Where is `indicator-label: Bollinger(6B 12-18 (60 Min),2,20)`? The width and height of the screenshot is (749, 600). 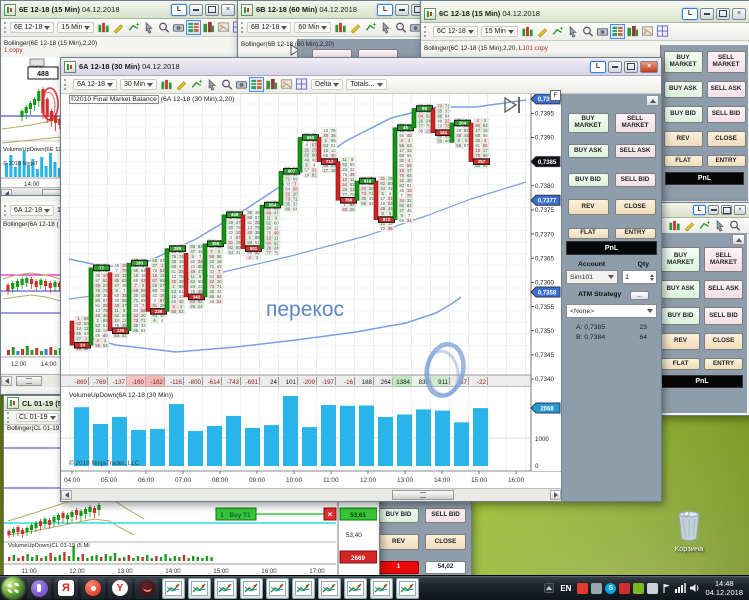
indicator-label: Bollinger(6B 12-18 (60 Min),2,20) is located at coordinates (287, 44).